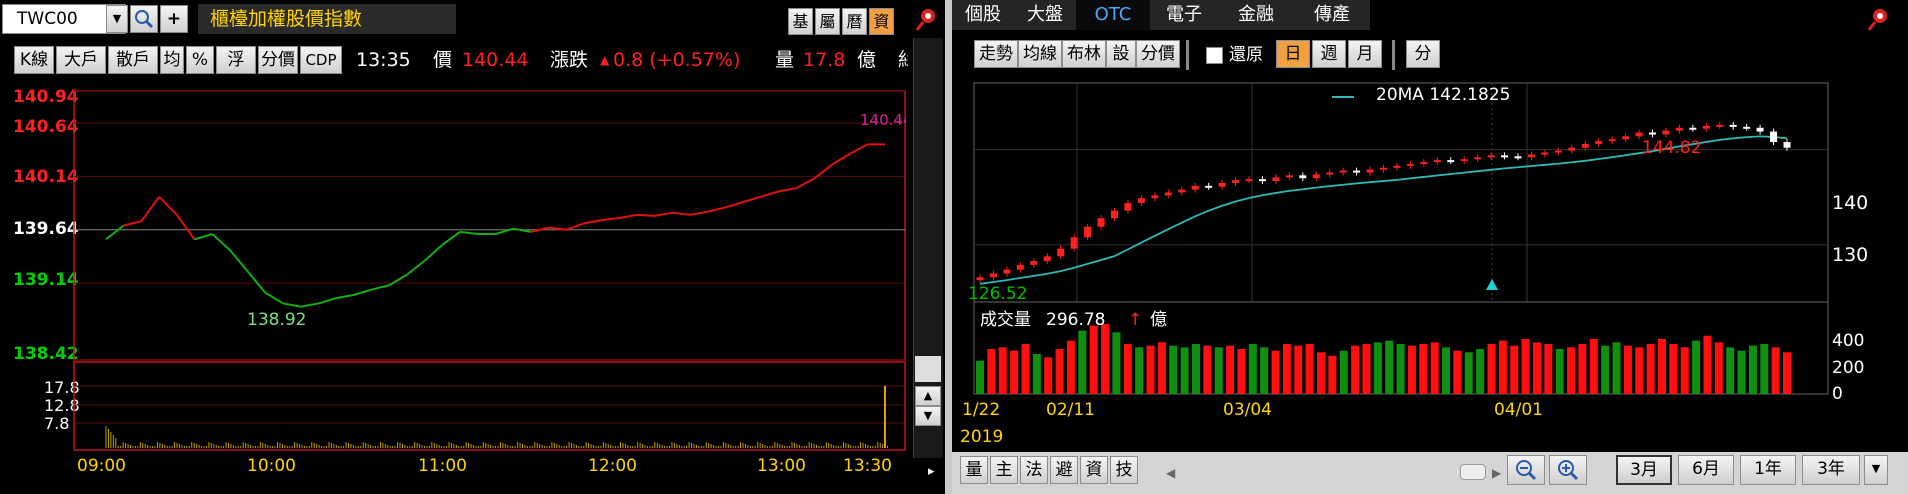 This screenshot has height=494, width=1908. Describe the element at coordinates (1848, 368) in the screenshot. I see `volume-tick: 200` at that location.